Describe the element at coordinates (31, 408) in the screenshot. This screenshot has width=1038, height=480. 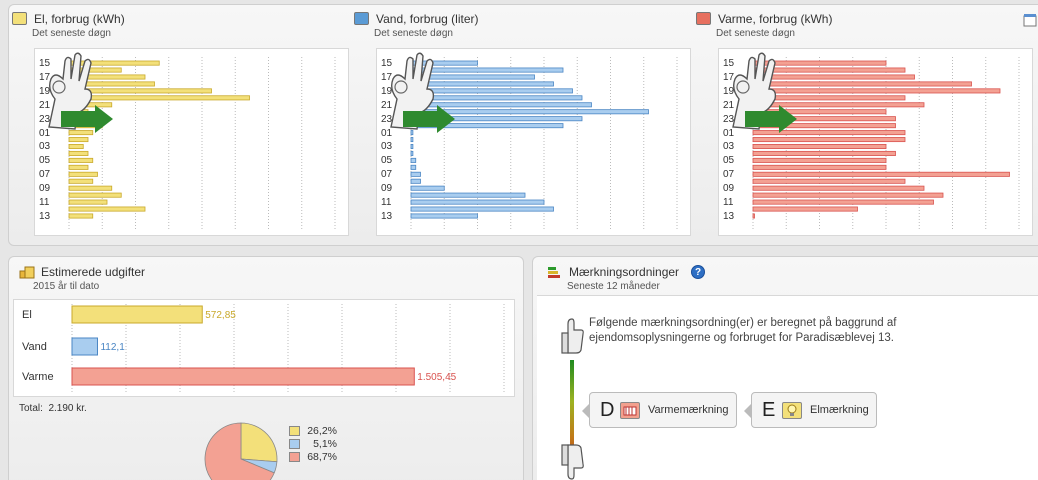
I see `total-label: Total:` at that location.